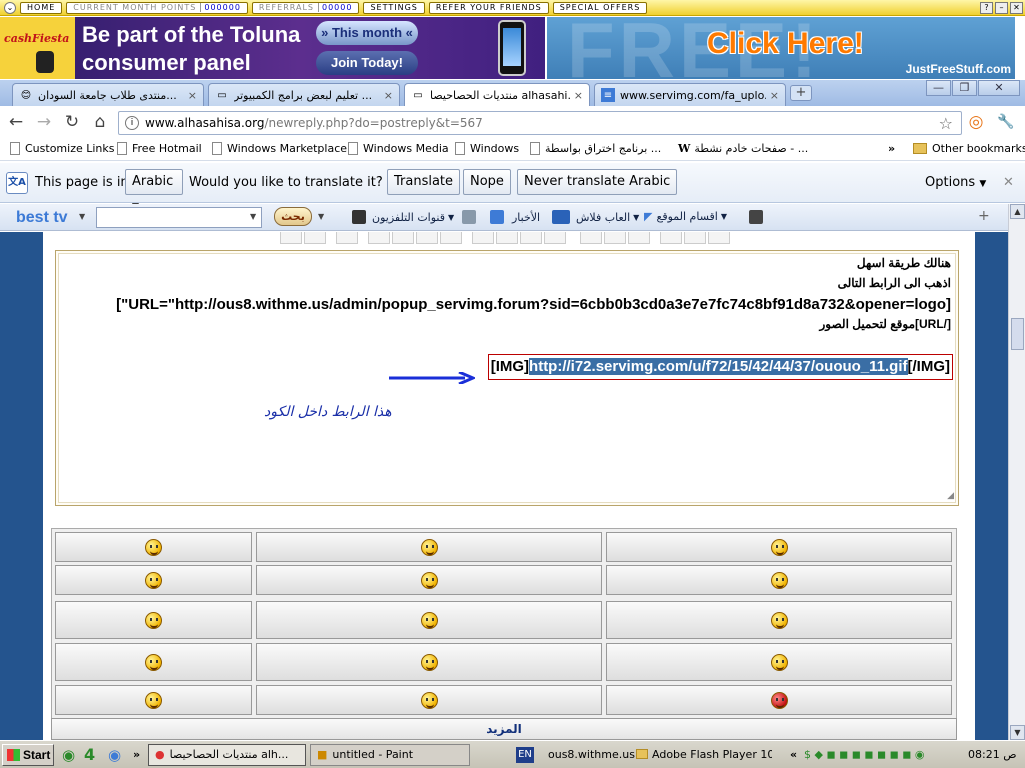 This screenshot has width=1025, height=768. What do you see at coordinates (41, 7) in the screenshot?
I see `addon-home-button: HOME` at bounding box center [41, 7].